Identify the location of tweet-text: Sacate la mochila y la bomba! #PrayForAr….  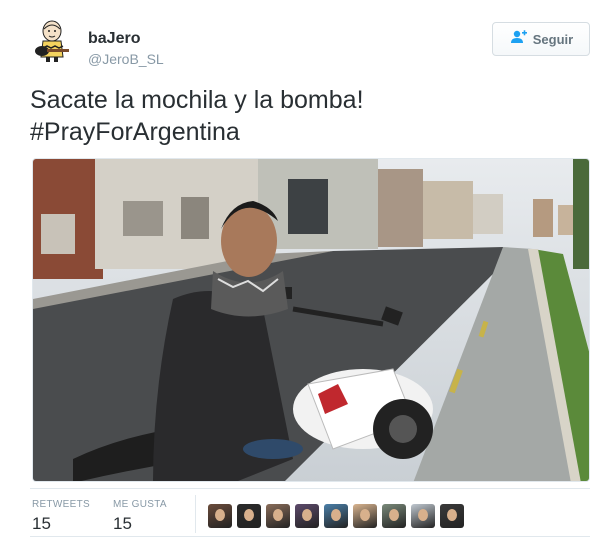
(310, 116).